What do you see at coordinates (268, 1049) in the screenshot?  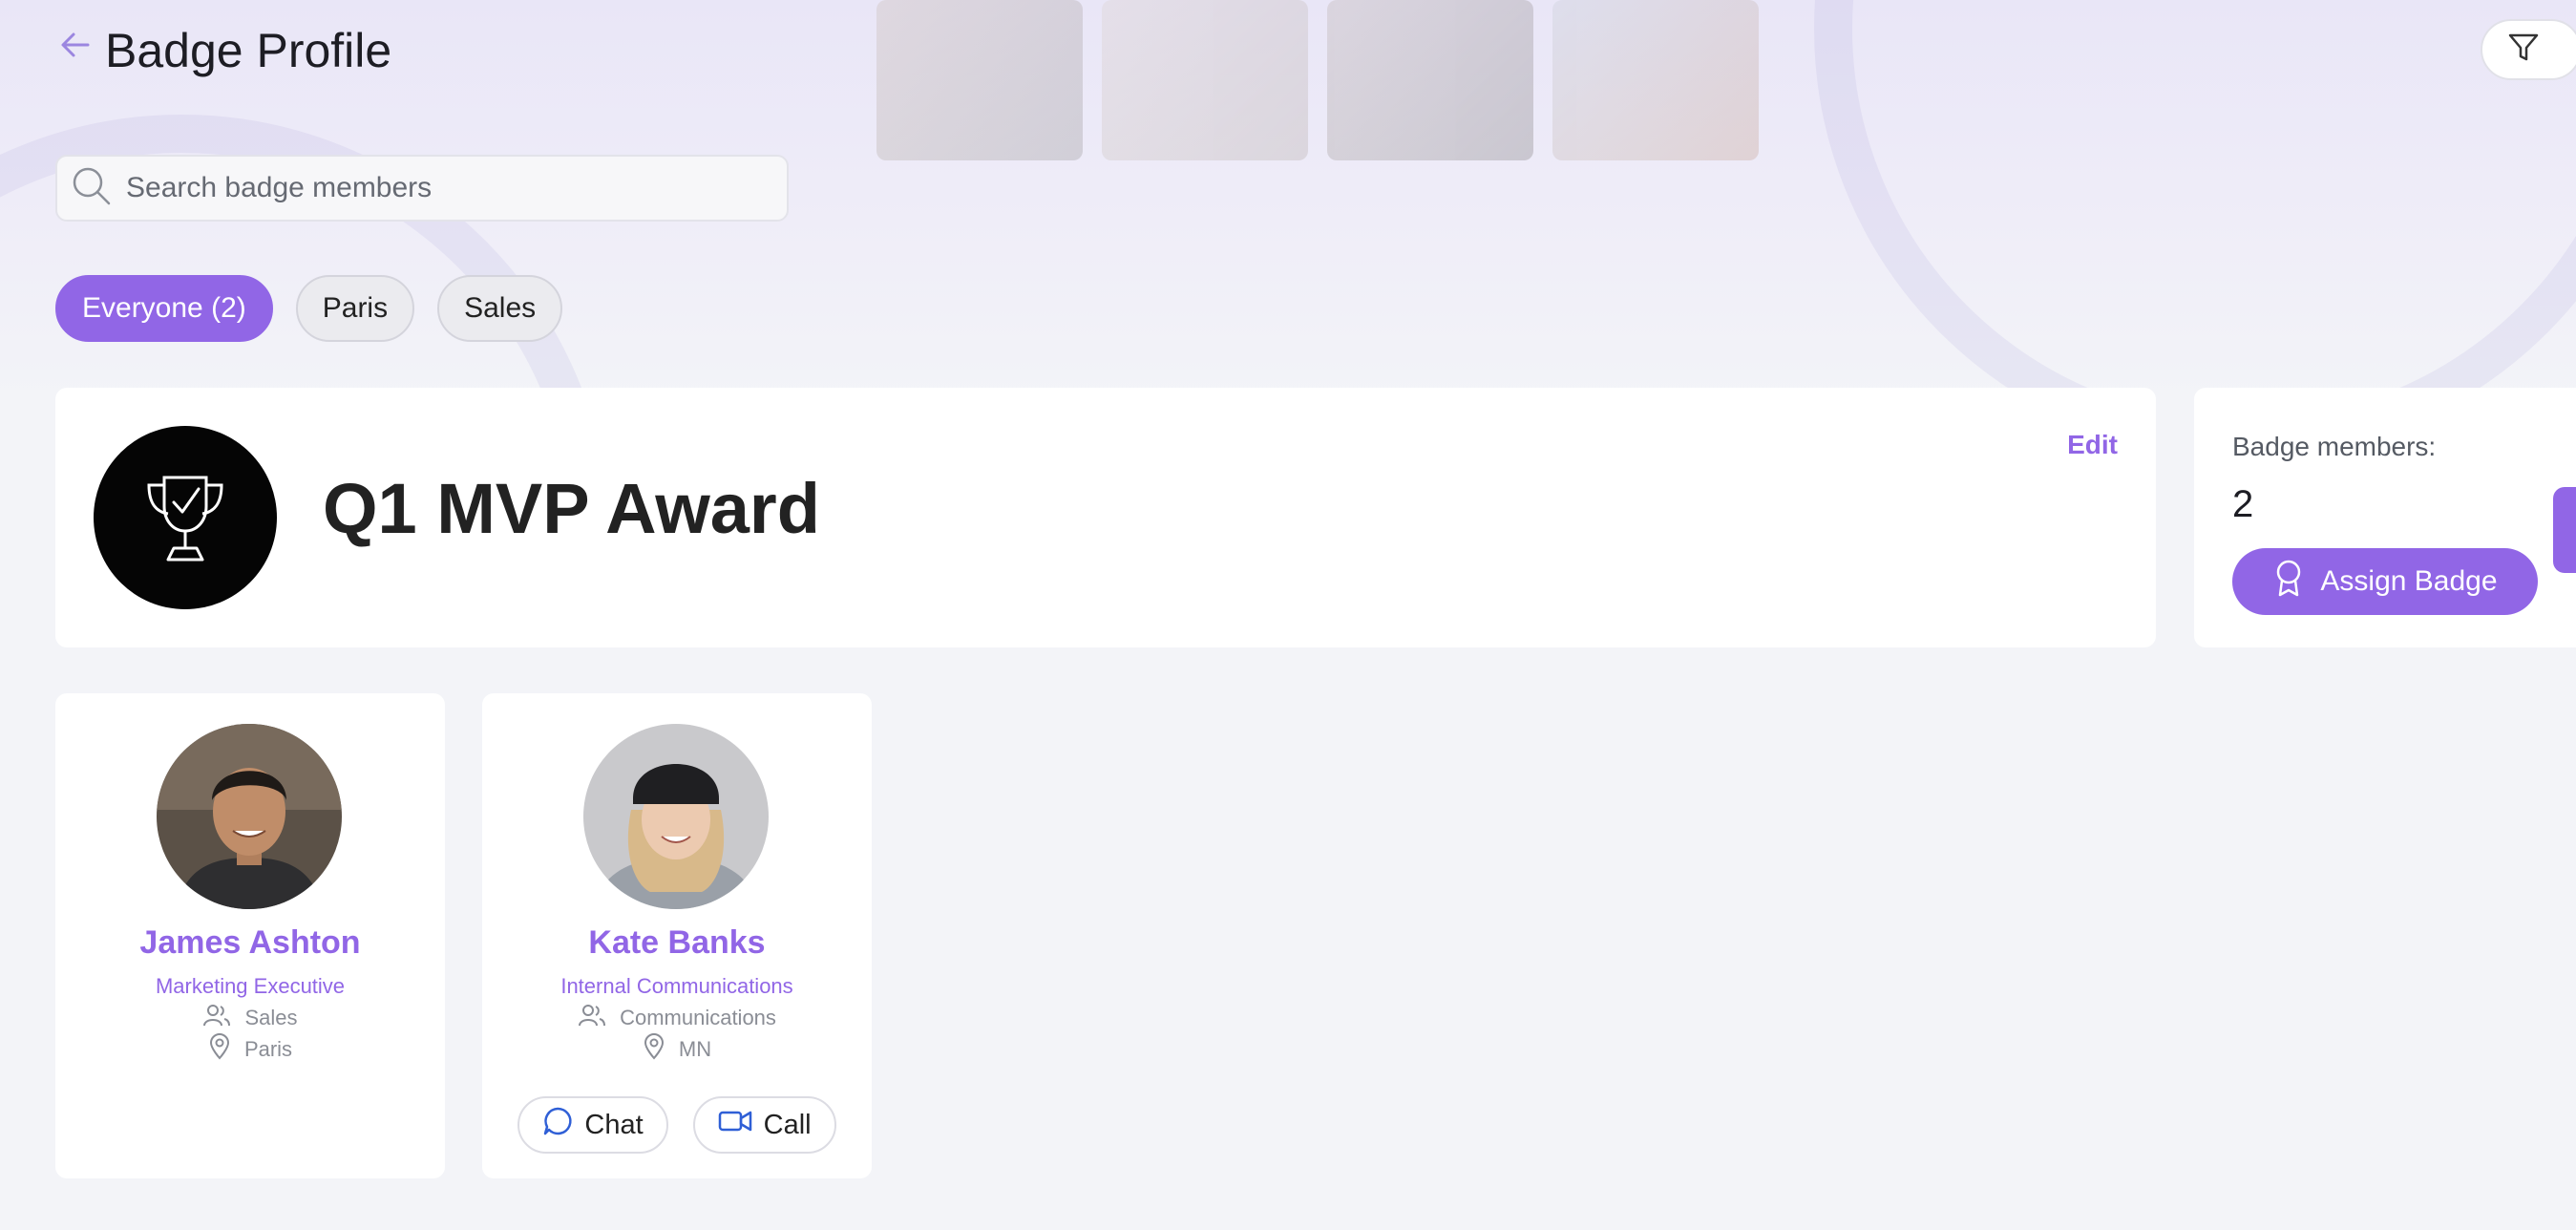 I see `member-location-label: Paris` at bounding box center [268, 1049].